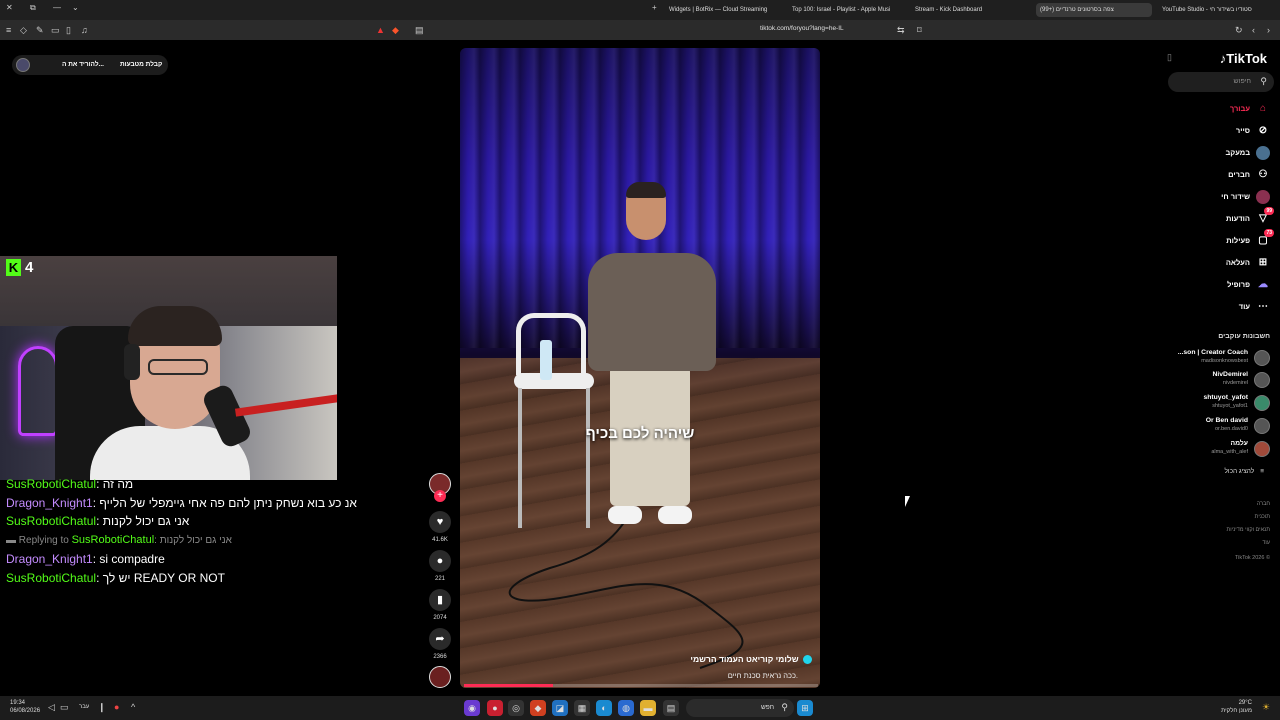 This screenshot has width=1280, height=720. Describe the element at coordinates (1268, 30) in the screenshot. I see `forward-icon: ›` at that location.